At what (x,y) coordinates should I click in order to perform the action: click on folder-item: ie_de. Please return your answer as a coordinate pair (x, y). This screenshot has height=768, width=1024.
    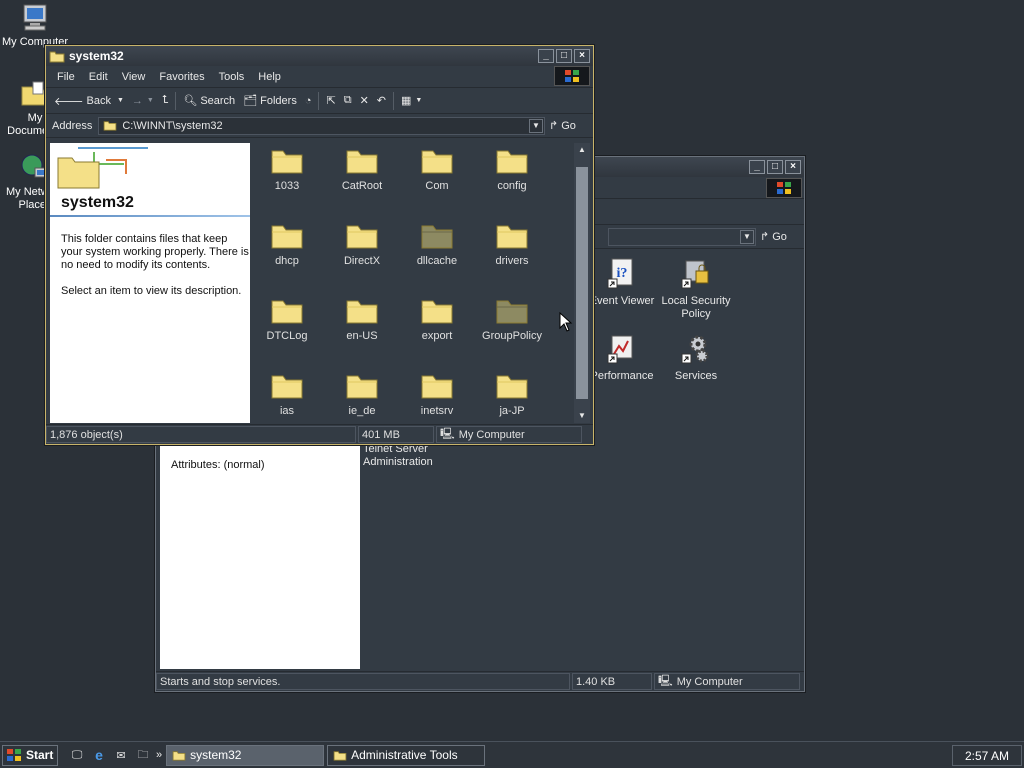
    Looking at the image, I should click on (362, 394).